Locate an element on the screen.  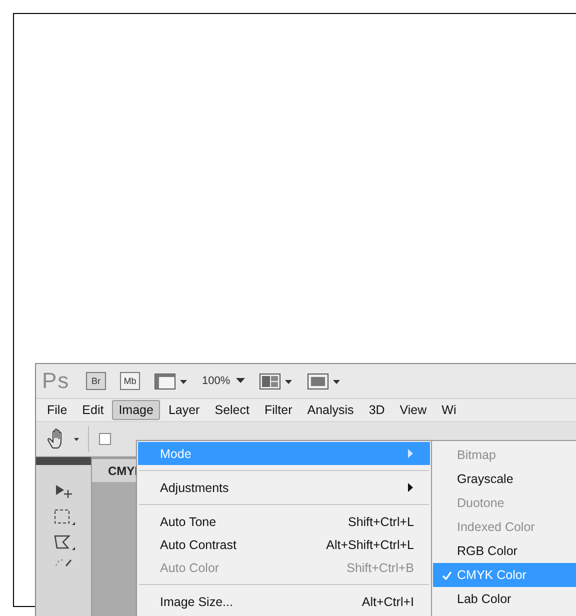
arrange-documents-icon is located at coordinates (276, 381).